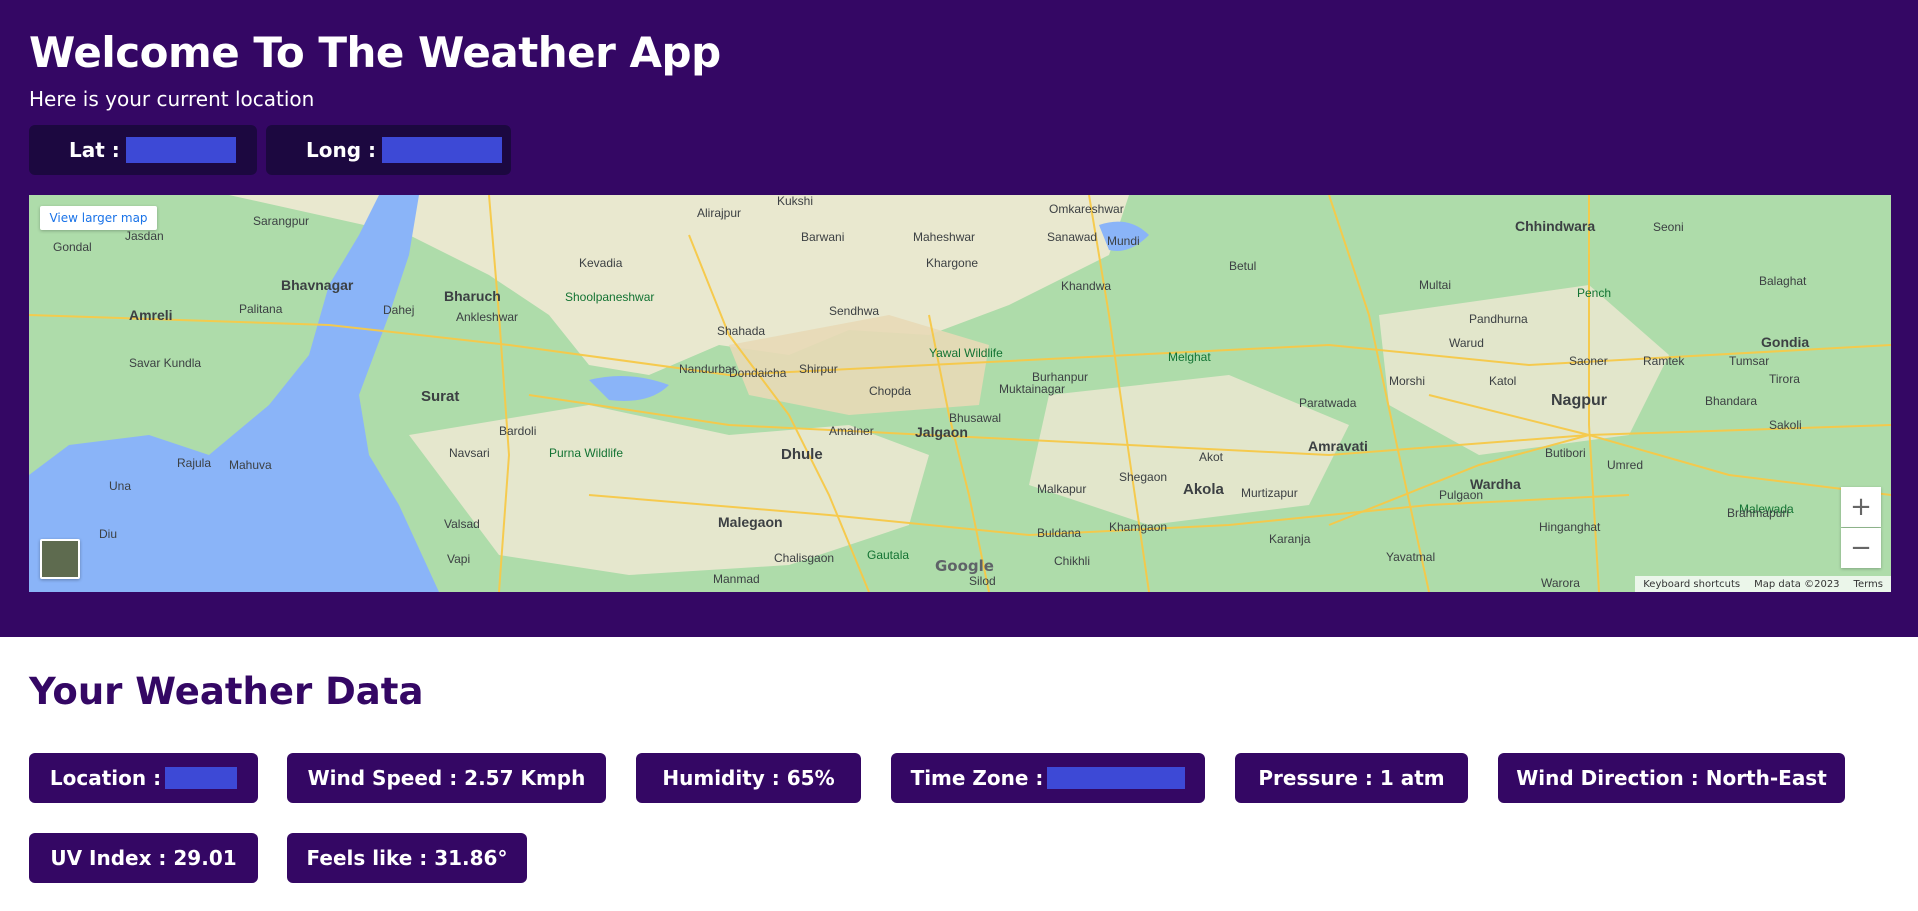 The height and width of the screenshot is (911, 1918). I want to click on svg-text: Jalgaon, so click(941, 432).